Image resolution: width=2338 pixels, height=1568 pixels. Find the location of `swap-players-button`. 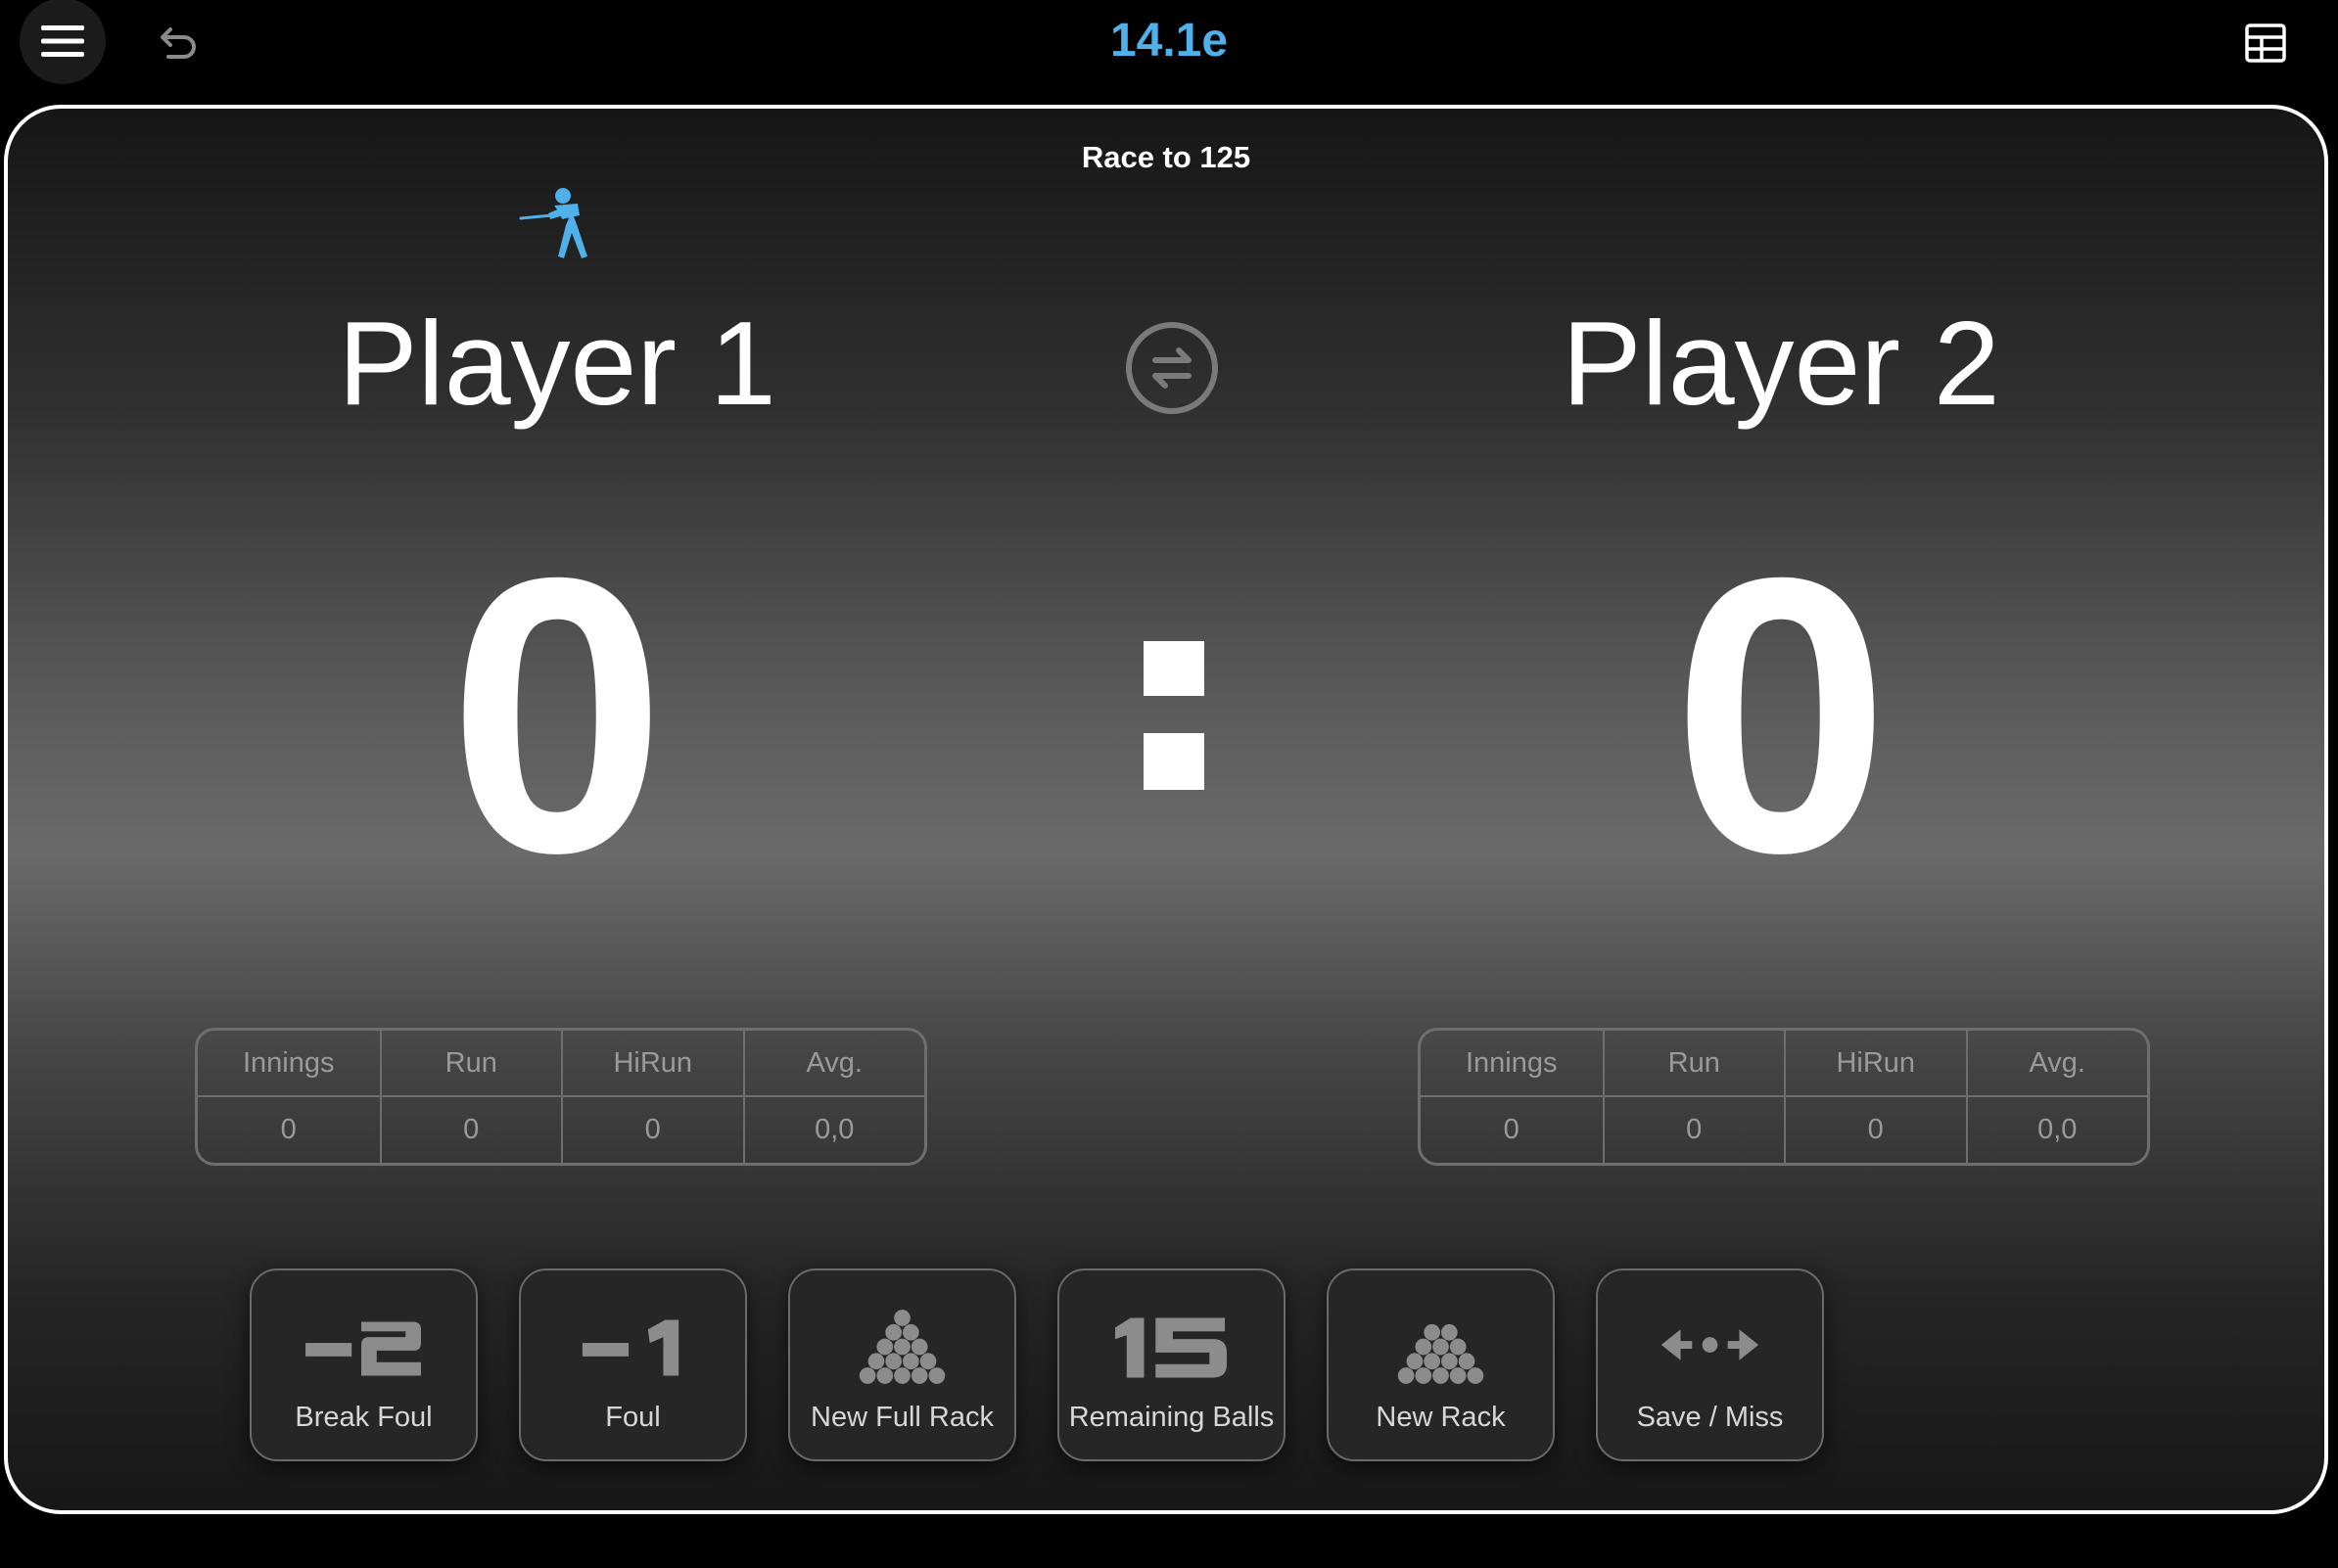

swap-players-button is located at coordinates (1172, 368).